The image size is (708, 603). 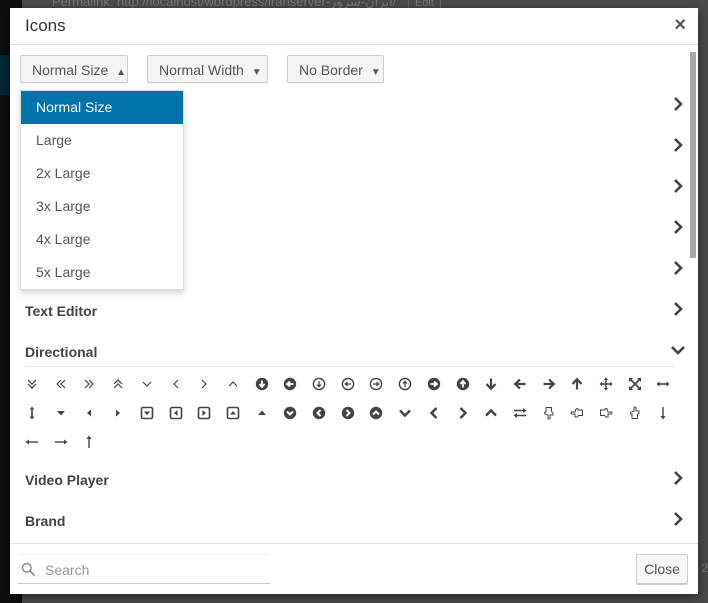 I want to click on arrow-circle-down-icon-glyph, so click(x=262, y=384).